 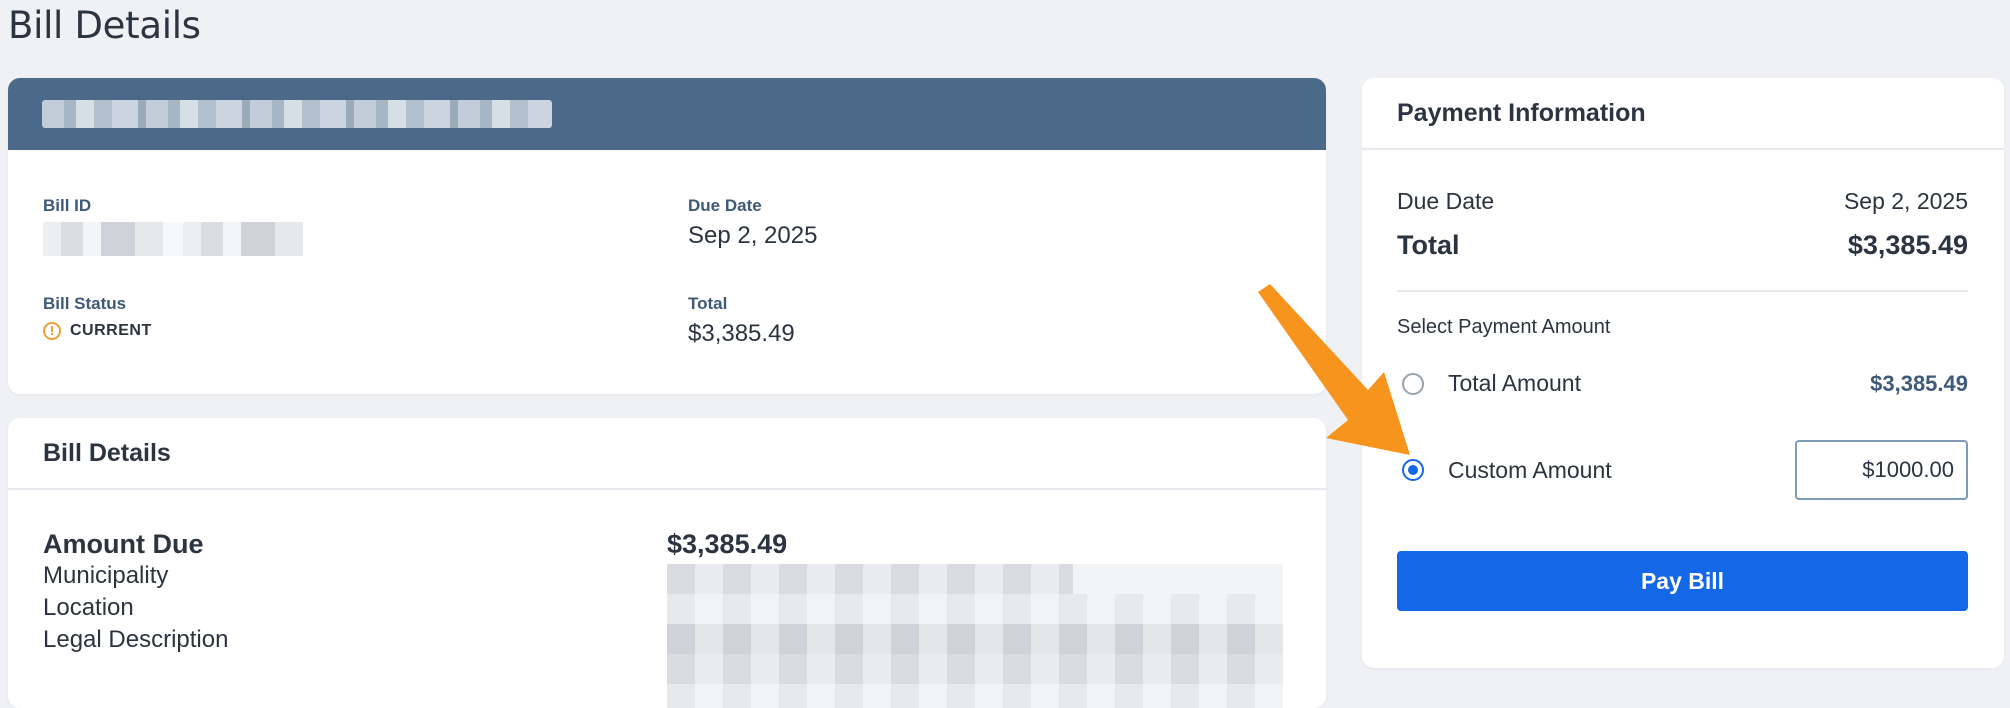 What do you see at coordinates (1682, 291) in the screenshot?
I see `payment-divider` at bounding box center [1682, 291].